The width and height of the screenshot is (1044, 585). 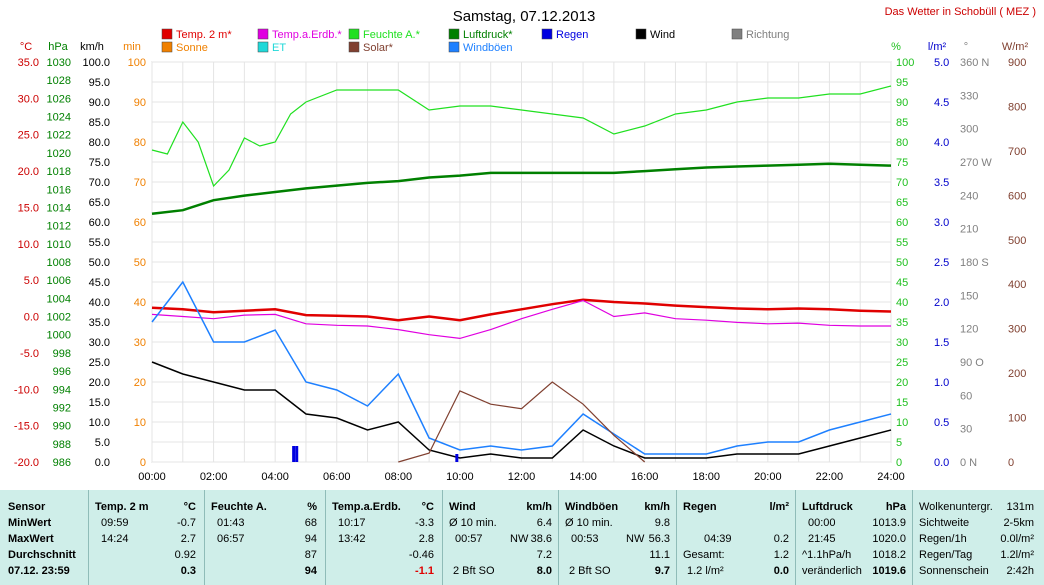 What do you see at coordinates (1017, 374) in the screenshot?
I see `wm2-tick-label: 200` at bounding box center [1017, 374].